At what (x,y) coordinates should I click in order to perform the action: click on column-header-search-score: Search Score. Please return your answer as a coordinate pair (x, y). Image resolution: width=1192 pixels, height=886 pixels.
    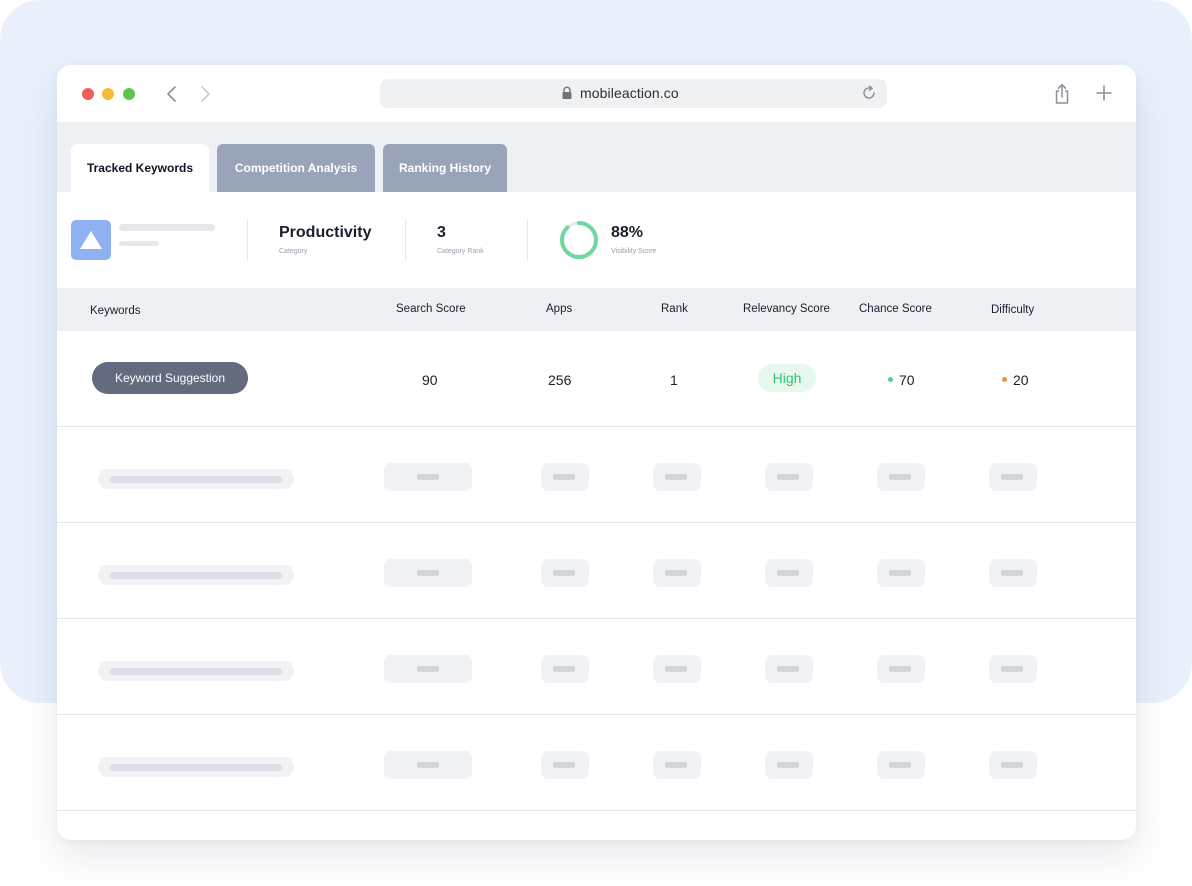
    Looking at the image, I should click on (431, 309).